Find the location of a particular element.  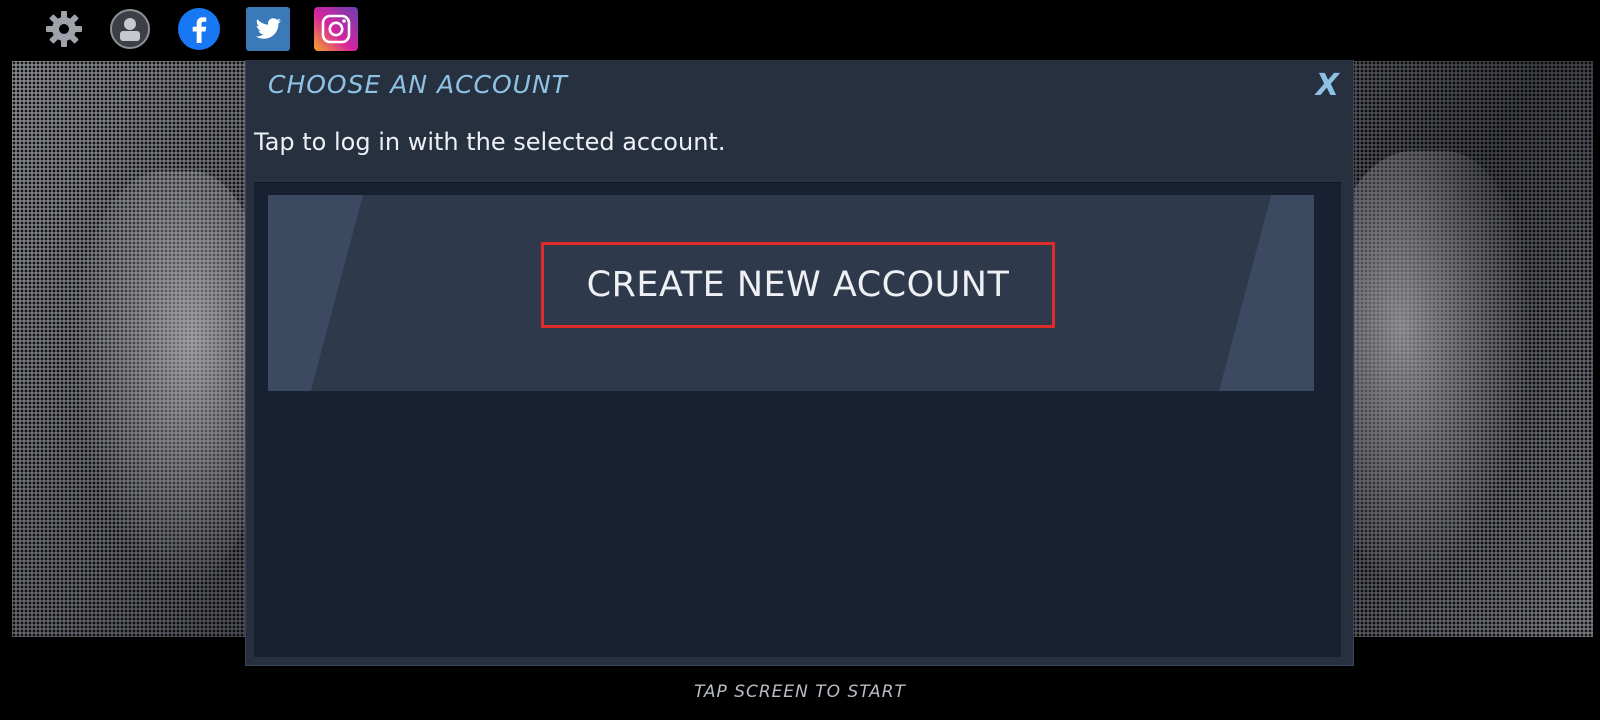

profile-icon is located at coordinates (130, 29).